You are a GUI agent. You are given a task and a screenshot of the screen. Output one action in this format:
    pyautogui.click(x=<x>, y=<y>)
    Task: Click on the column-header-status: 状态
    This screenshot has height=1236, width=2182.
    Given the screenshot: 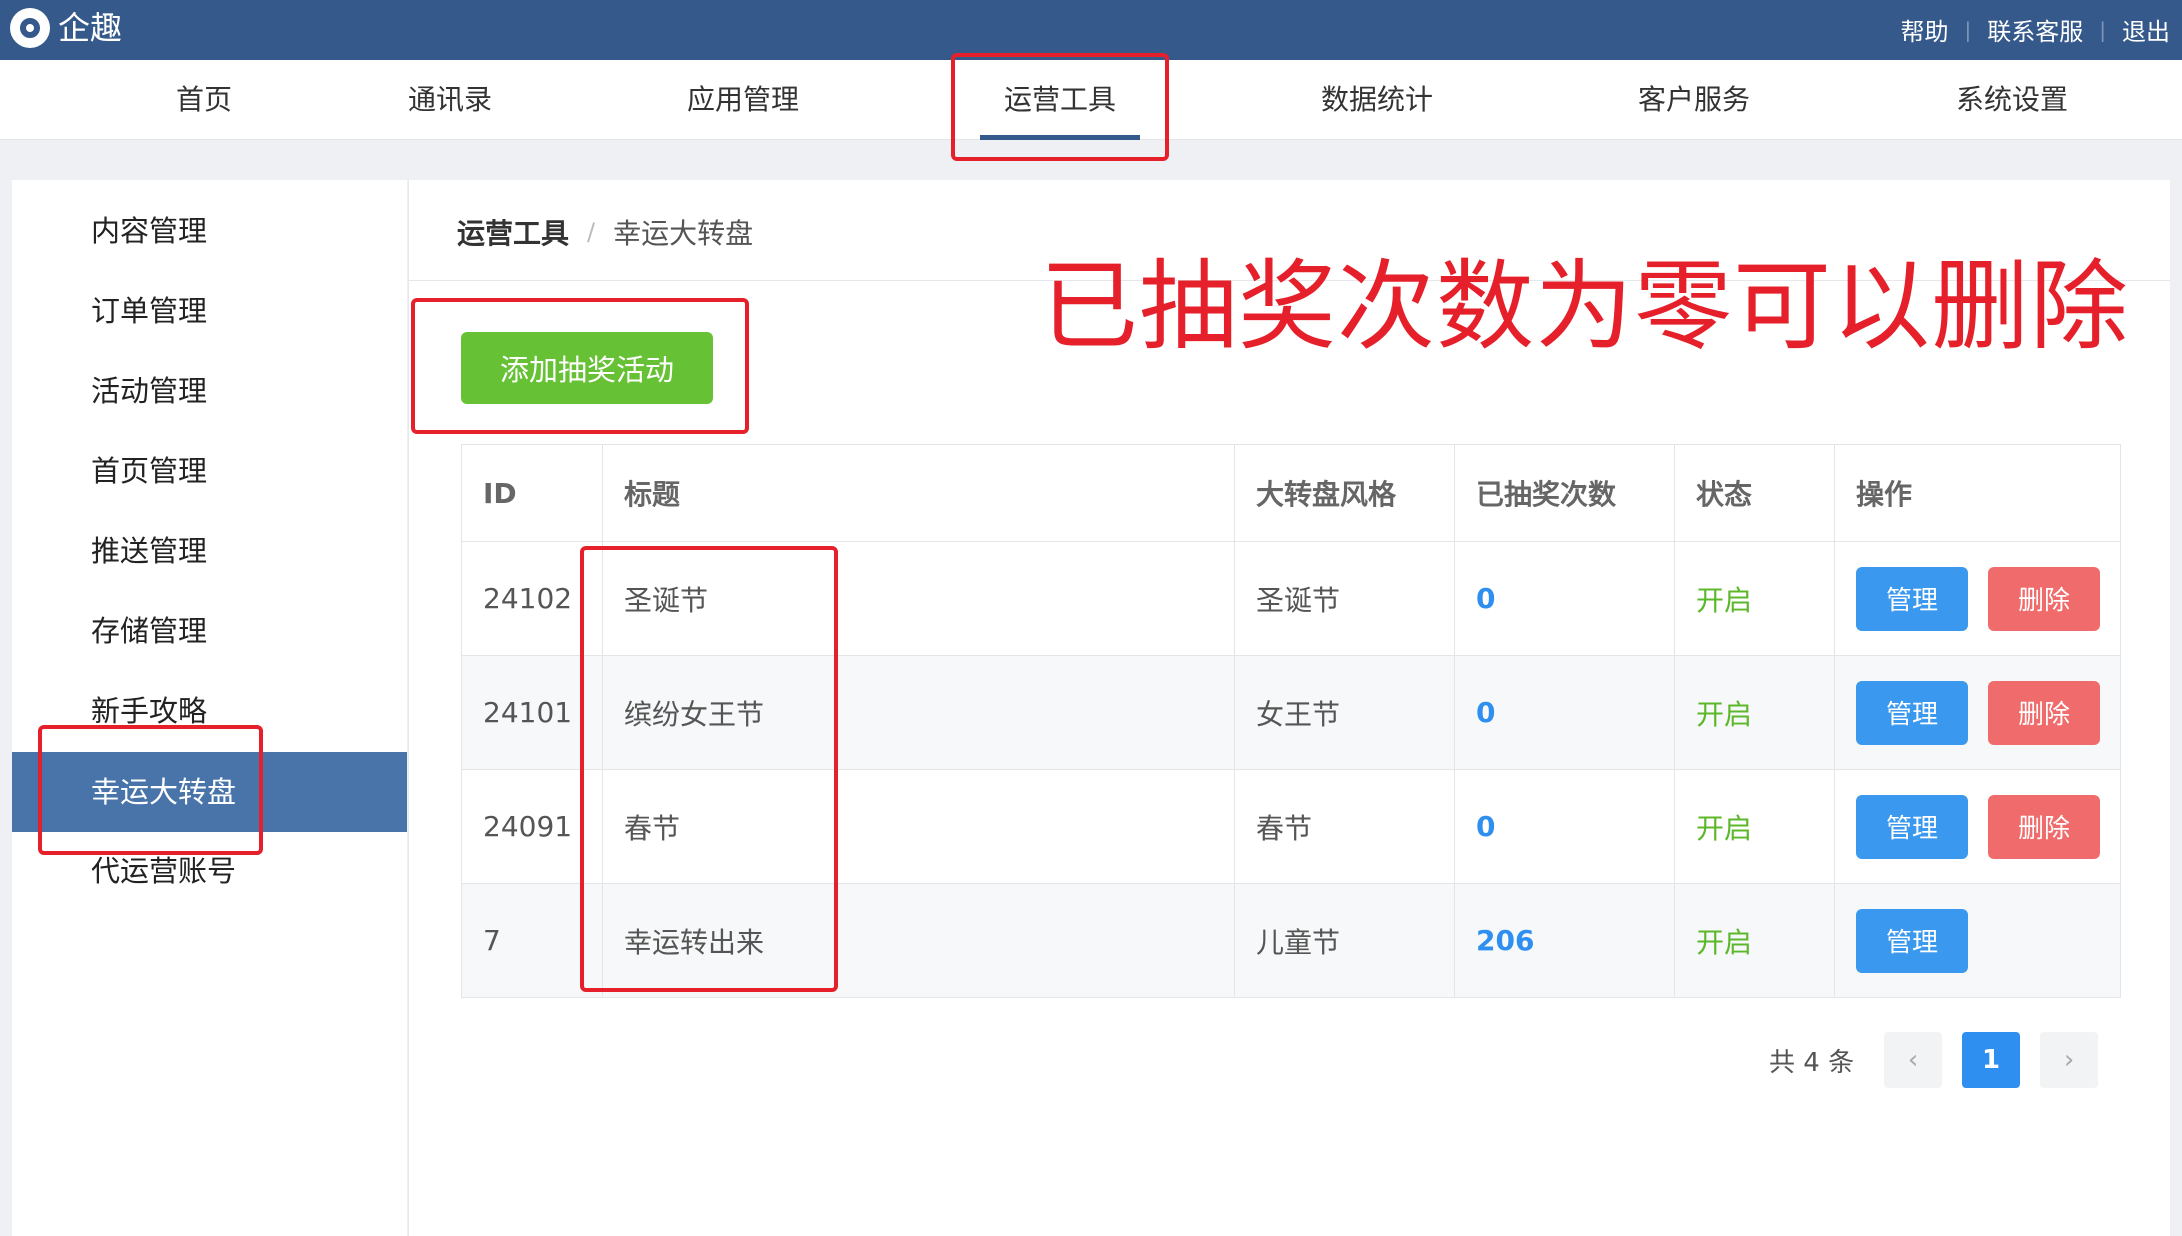 What is the action you would take?
    pyautogui.click(x=1754, y=493)
    